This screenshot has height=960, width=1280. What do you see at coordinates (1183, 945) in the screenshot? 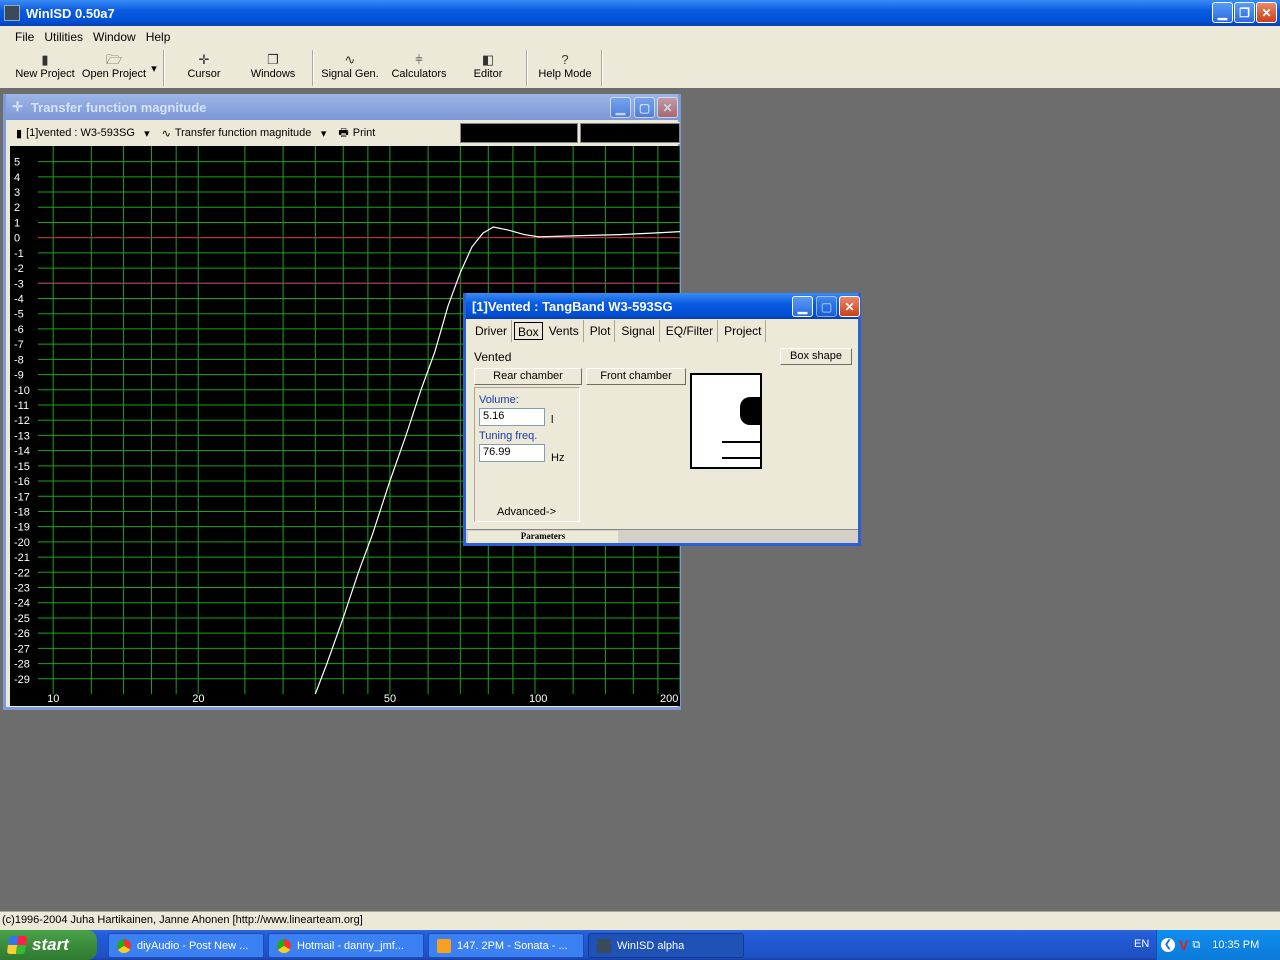
I see `antivirus-icon: V` at bounding box center [1183, 945].